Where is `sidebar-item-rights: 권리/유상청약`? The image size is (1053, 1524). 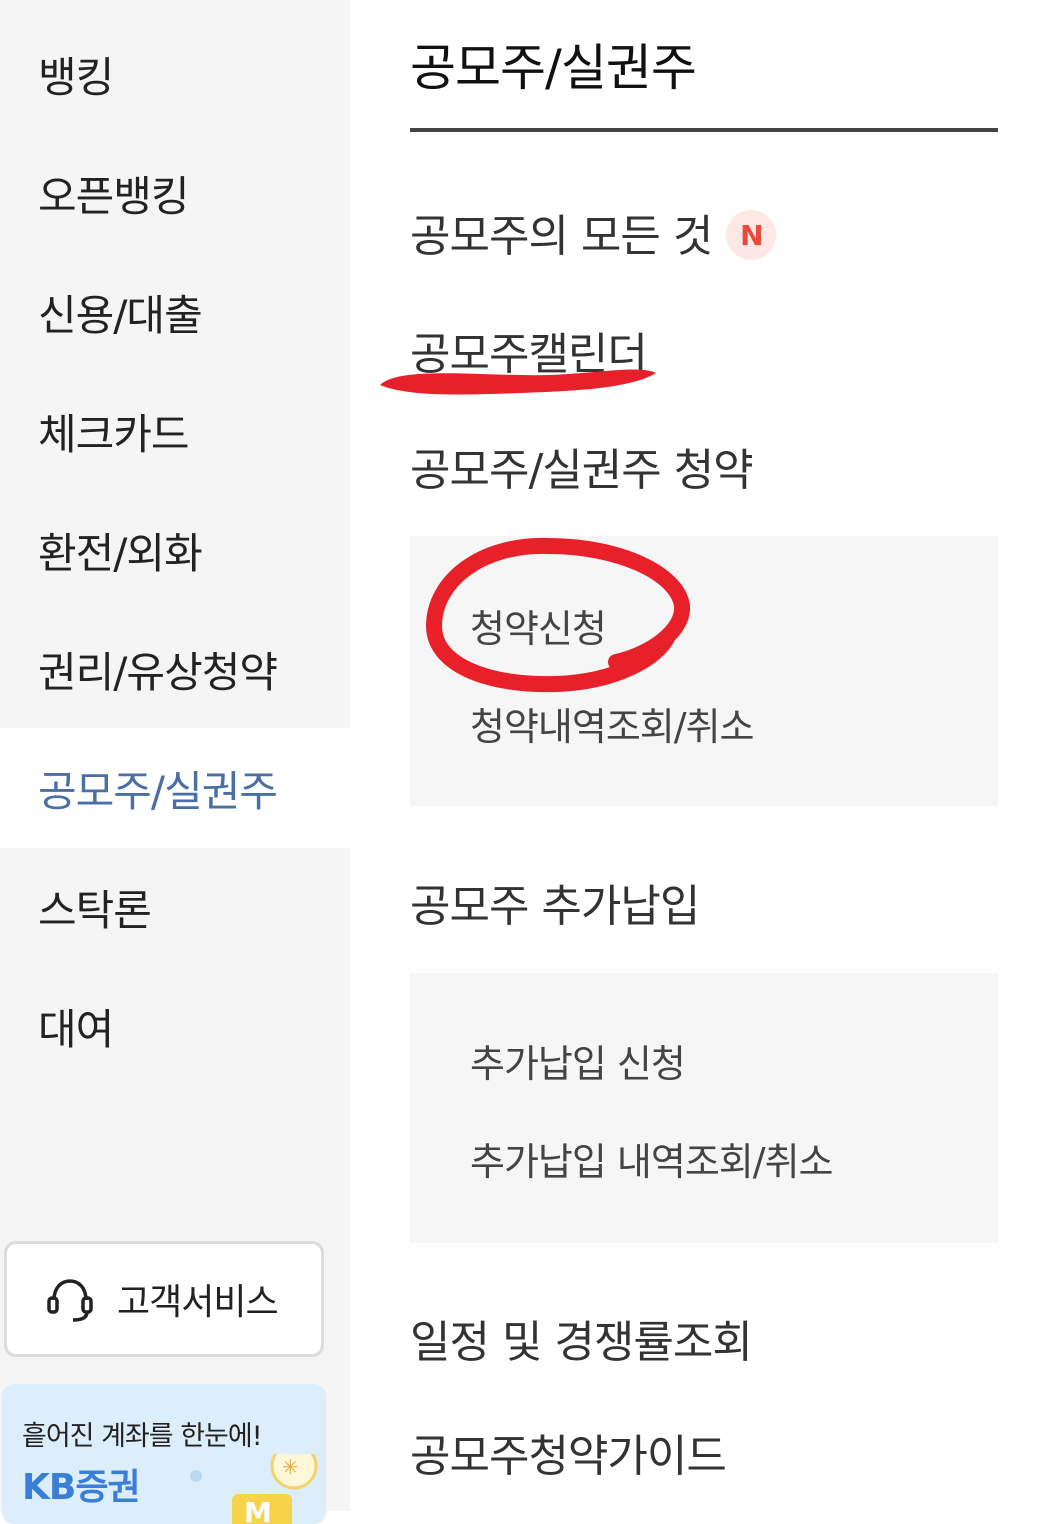 sidebar-item-rights: 권리/유상청약 is located at coordinates (175, 669).